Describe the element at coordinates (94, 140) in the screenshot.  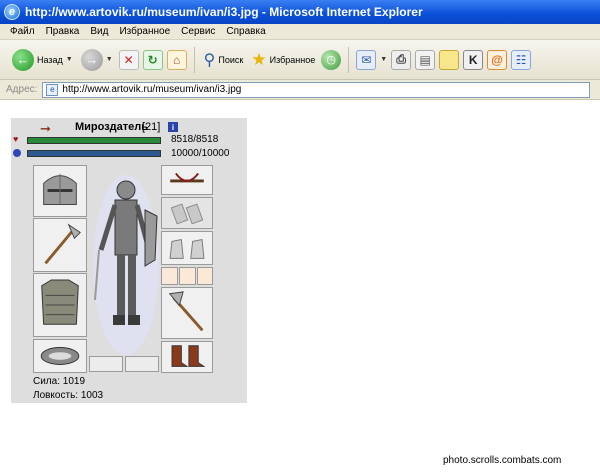
I see `health-bar` at that location.